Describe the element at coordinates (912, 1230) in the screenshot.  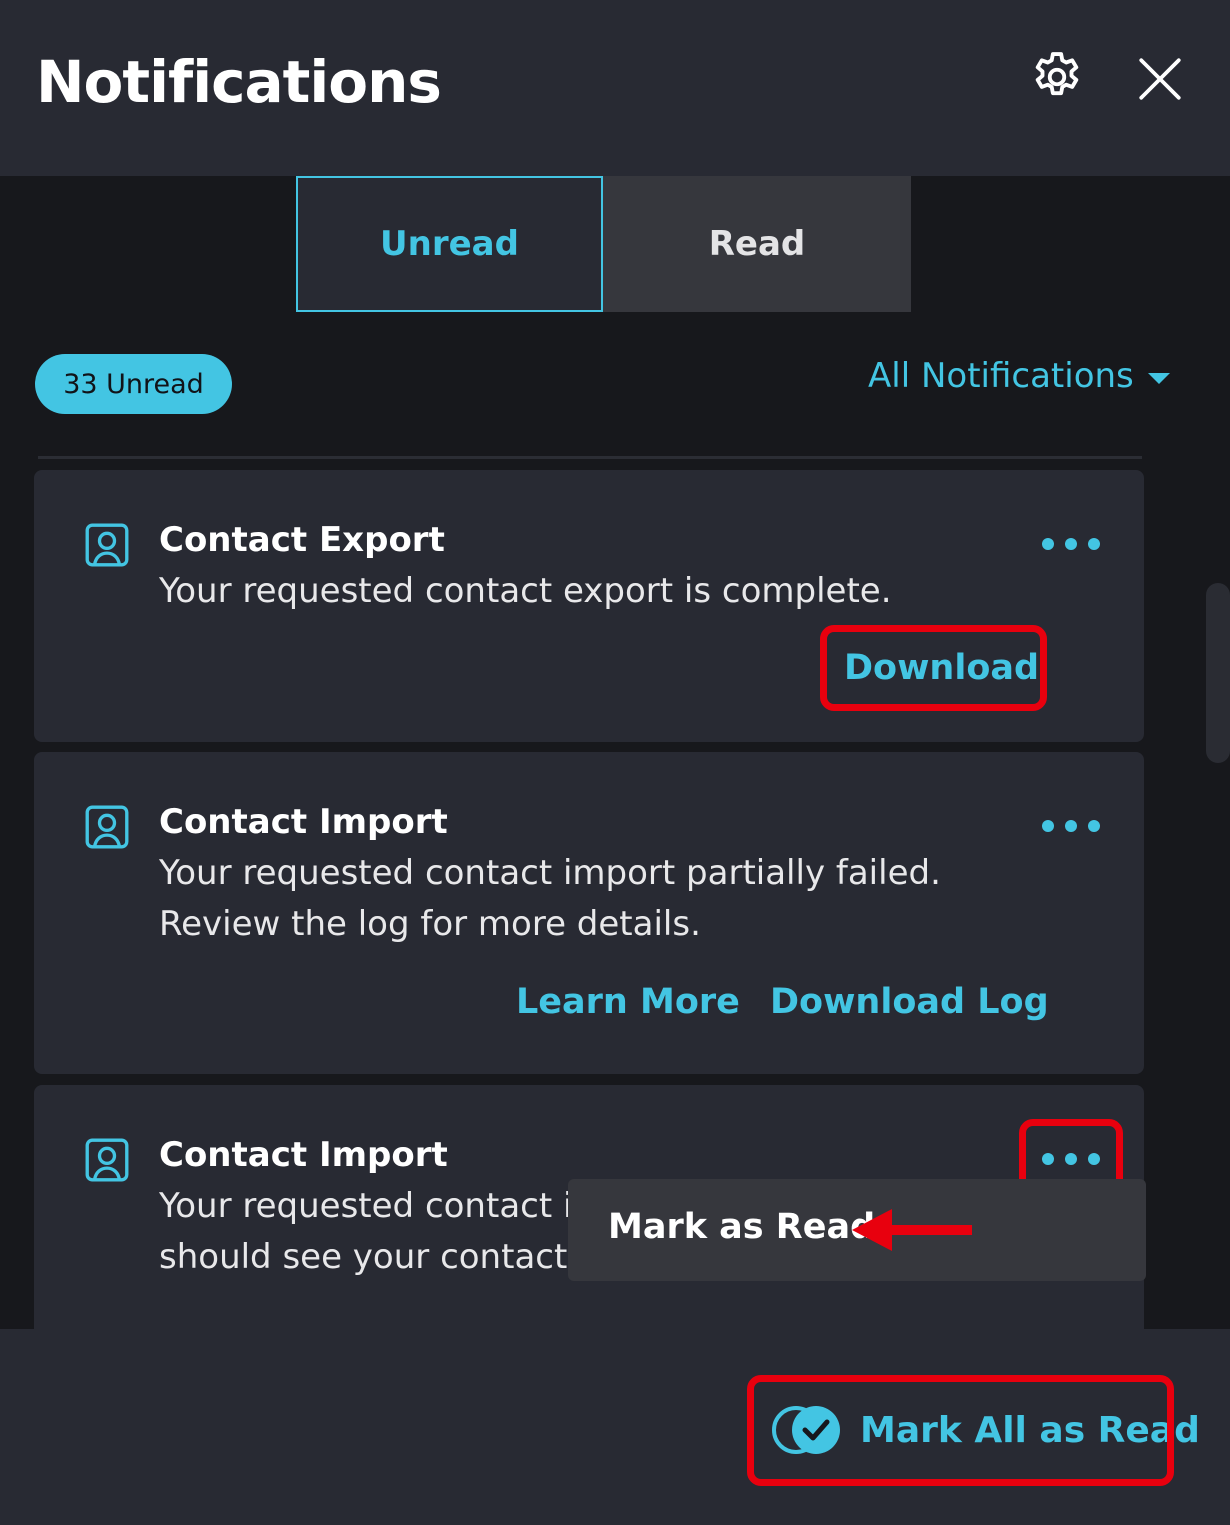
I see `annotation-arrow-icon` at that location.